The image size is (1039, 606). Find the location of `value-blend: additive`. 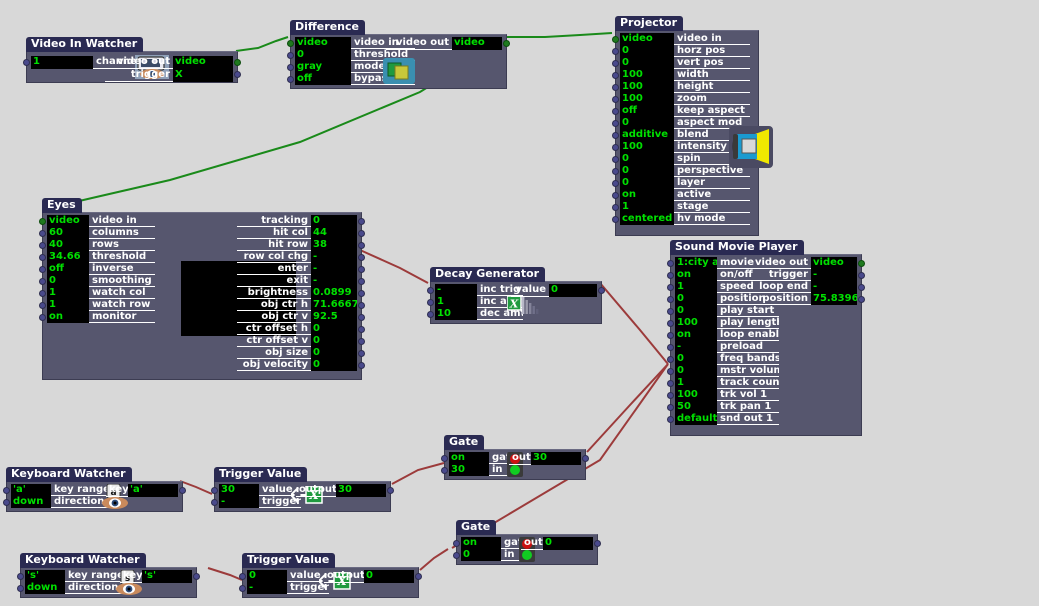

value-blend: additive is located at coordinates (647, 135).